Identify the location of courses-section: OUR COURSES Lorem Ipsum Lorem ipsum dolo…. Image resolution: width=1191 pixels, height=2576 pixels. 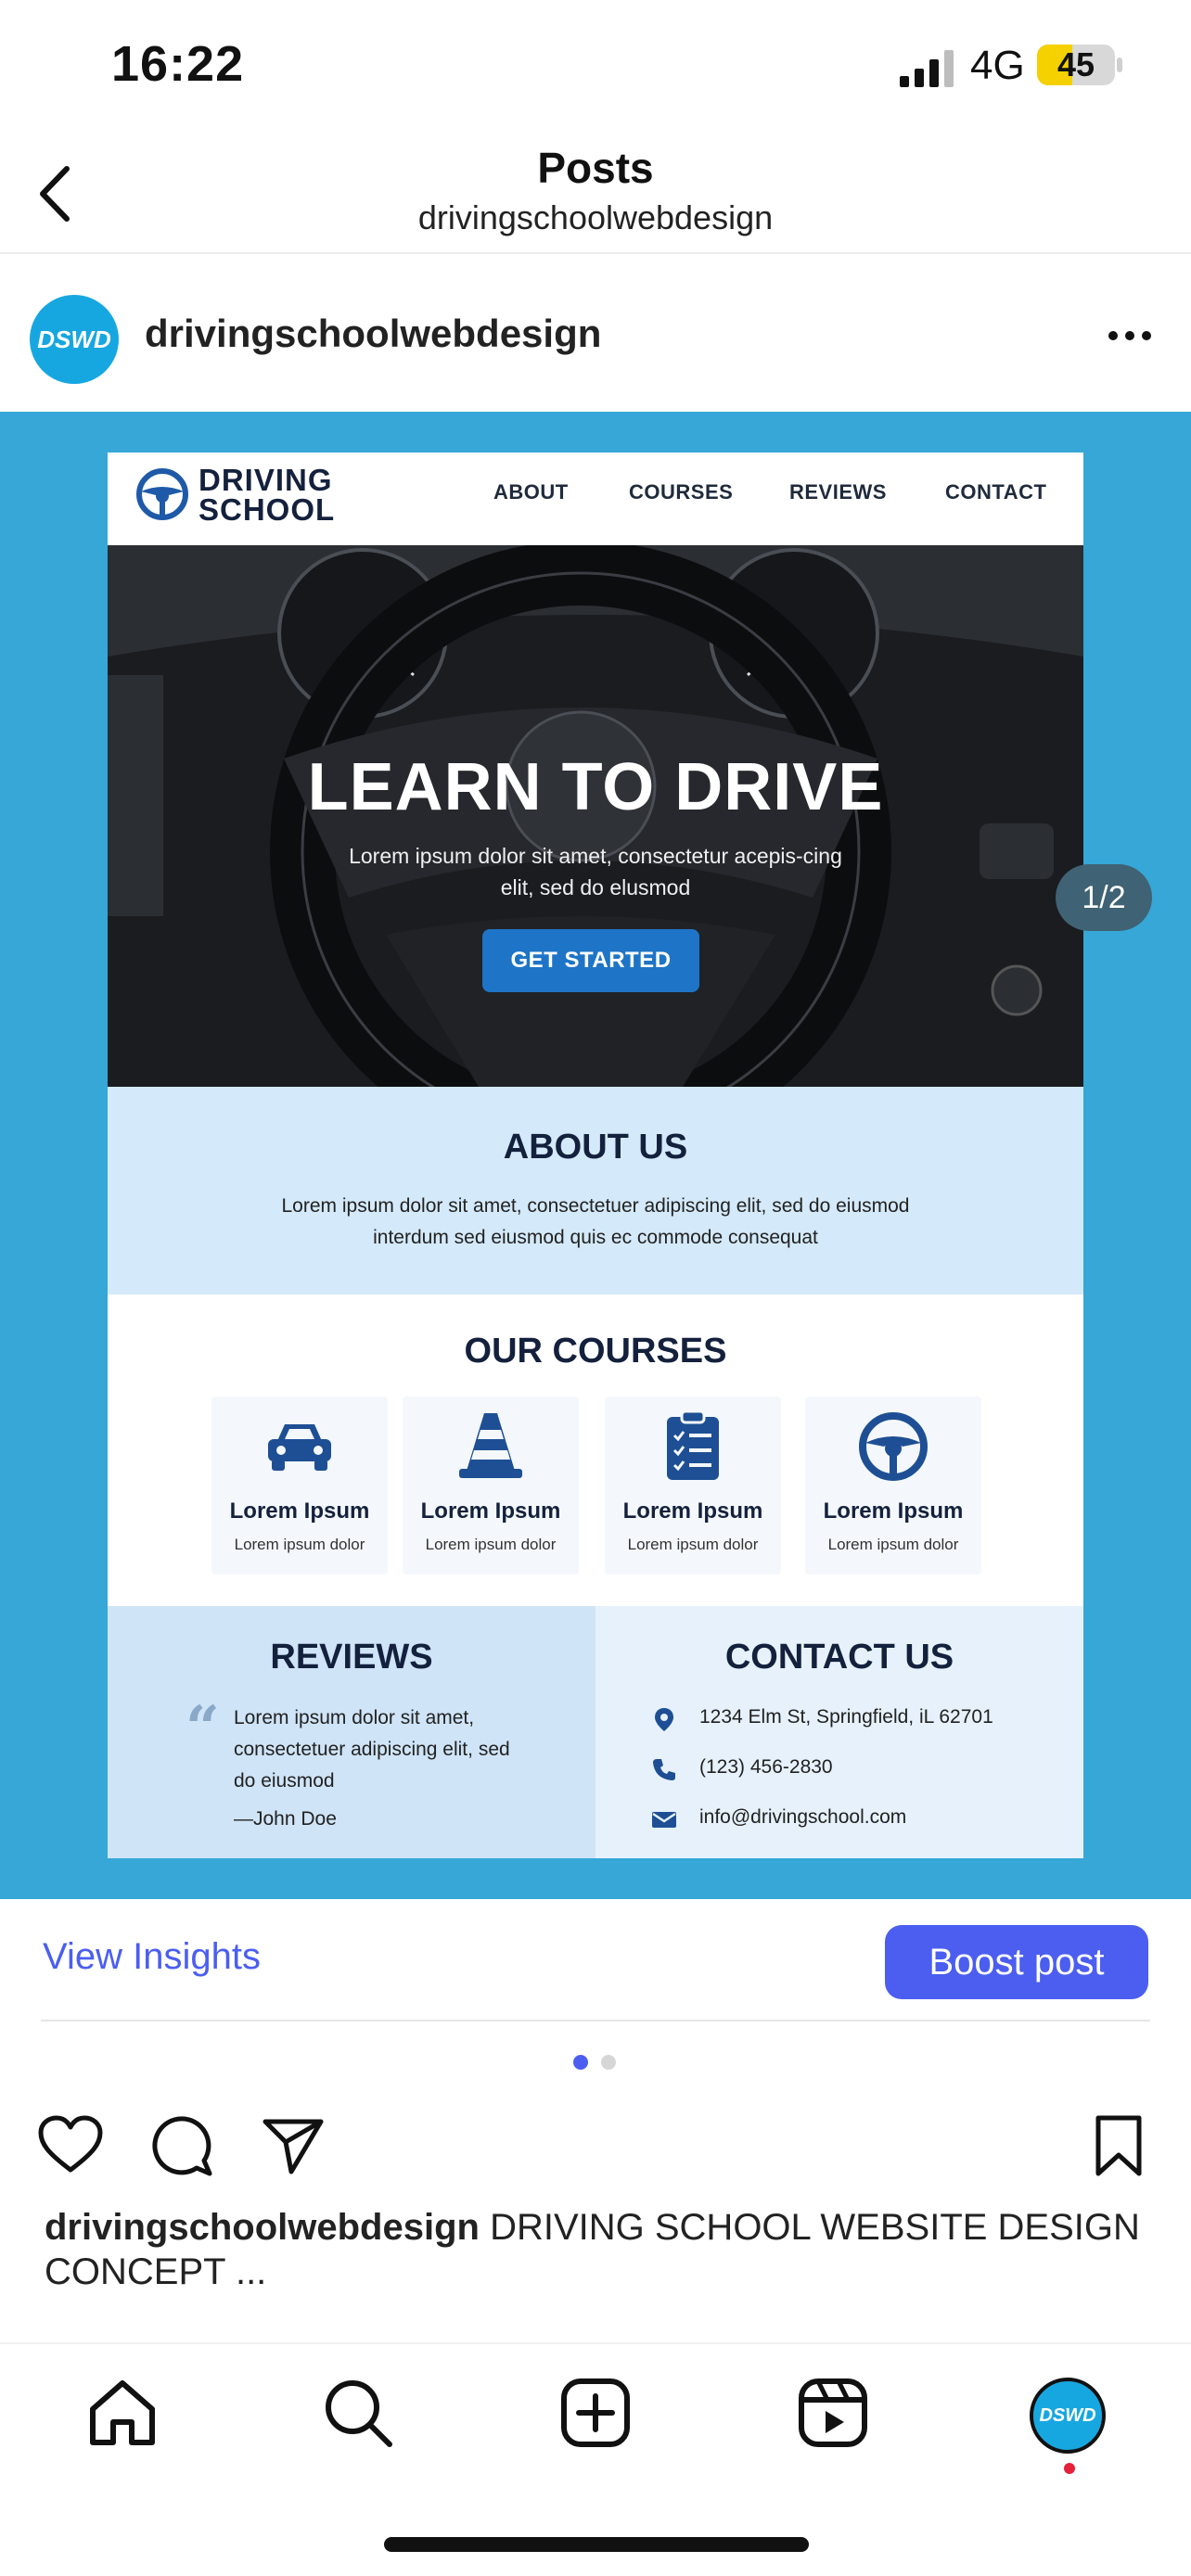
(595, 1450).